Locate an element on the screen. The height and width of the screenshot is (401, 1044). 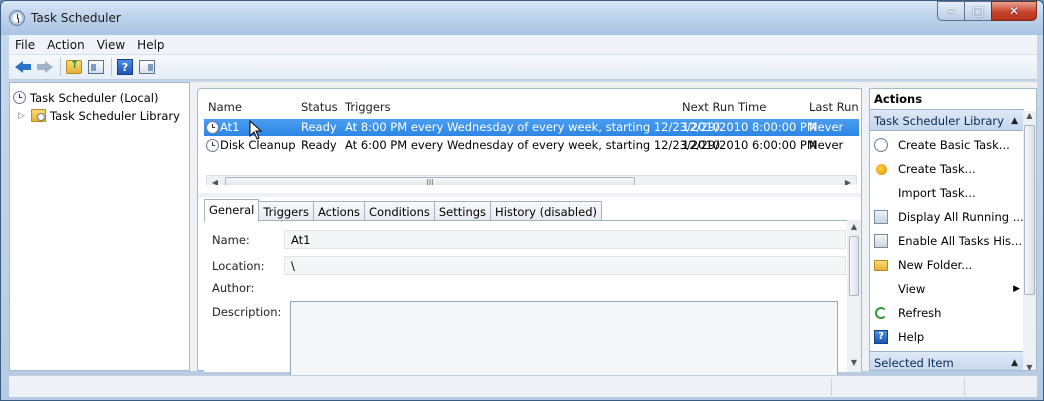
menu-view: View is located at coordinates (111, 45).